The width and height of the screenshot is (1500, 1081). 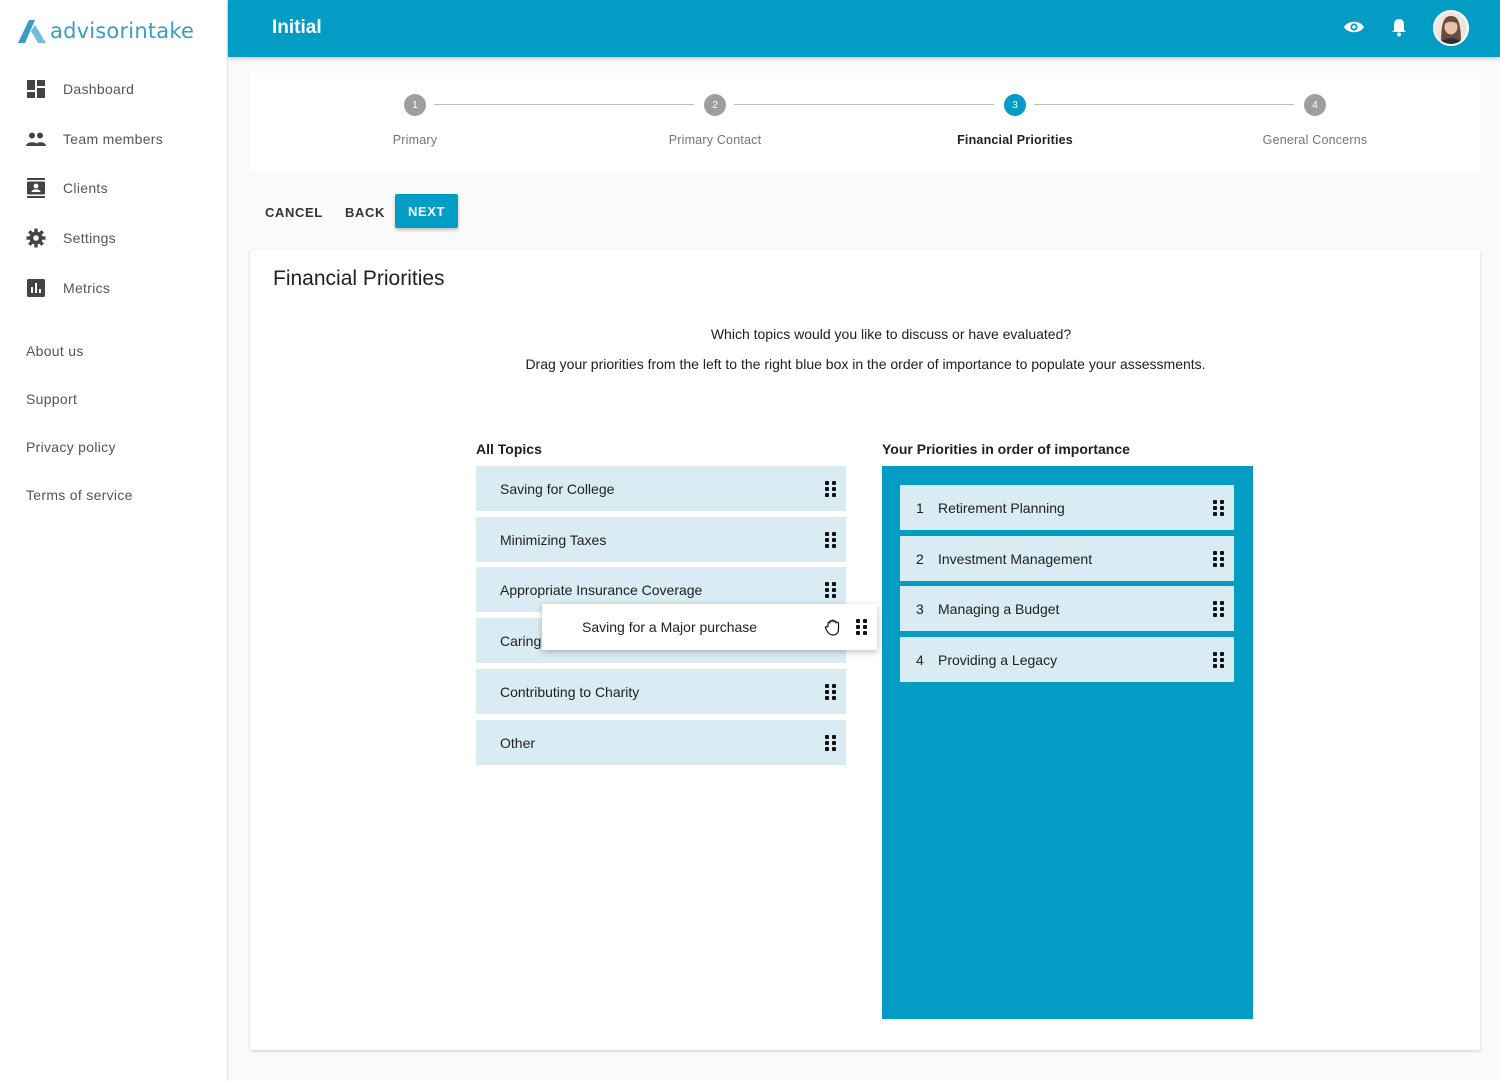 I want to click on sidebar-item-dashboard: Dashboard, so click(x=80, y=89).